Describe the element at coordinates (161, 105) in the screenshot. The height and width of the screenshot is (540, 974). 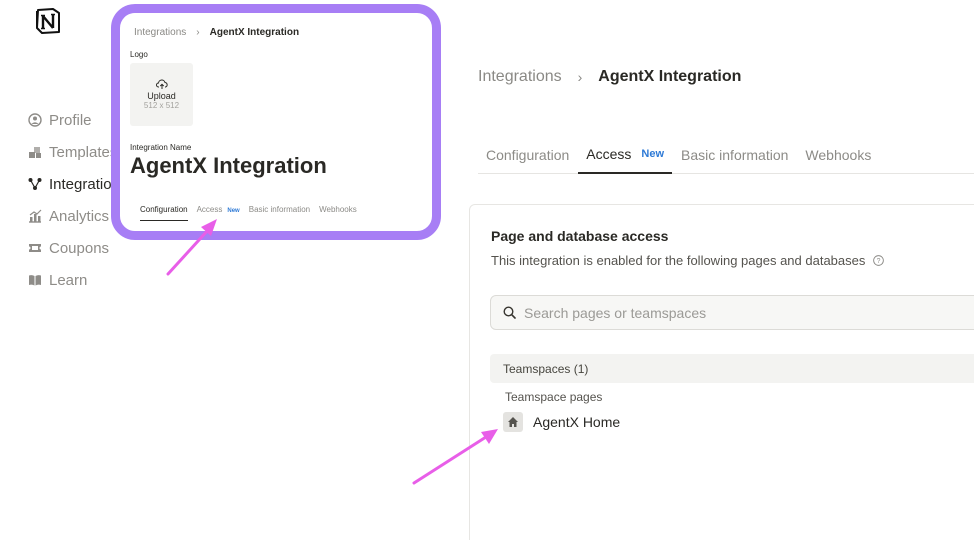
I see `upload-size-hint: 512 x 512` at that location.